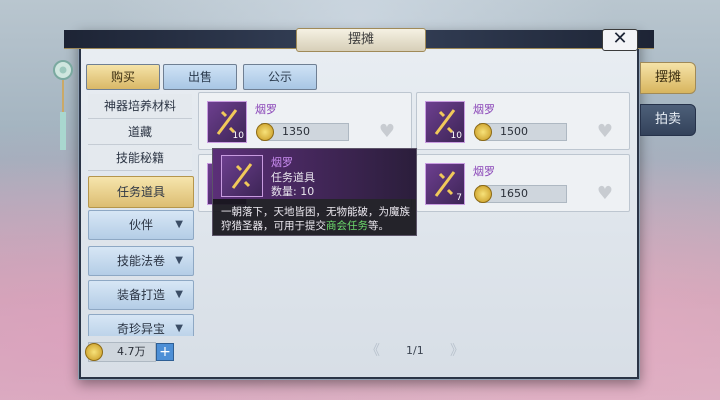 The height and width of the screenshot is (400, 720). I want to click on tooltip-item-icon, so click(242, 176).